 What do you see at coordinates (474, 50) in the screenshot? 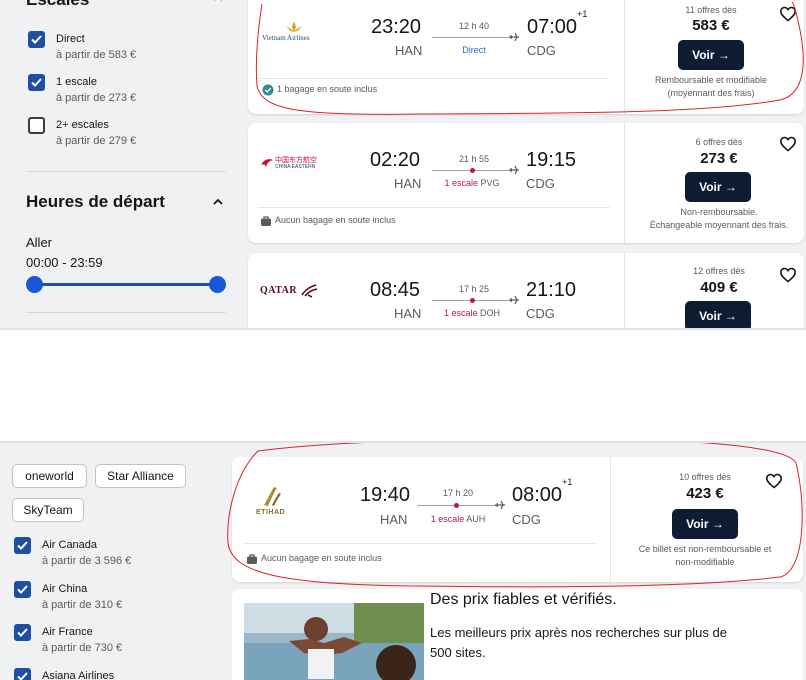
I see `stops-text: Direct` at bounding box center [474, 50].